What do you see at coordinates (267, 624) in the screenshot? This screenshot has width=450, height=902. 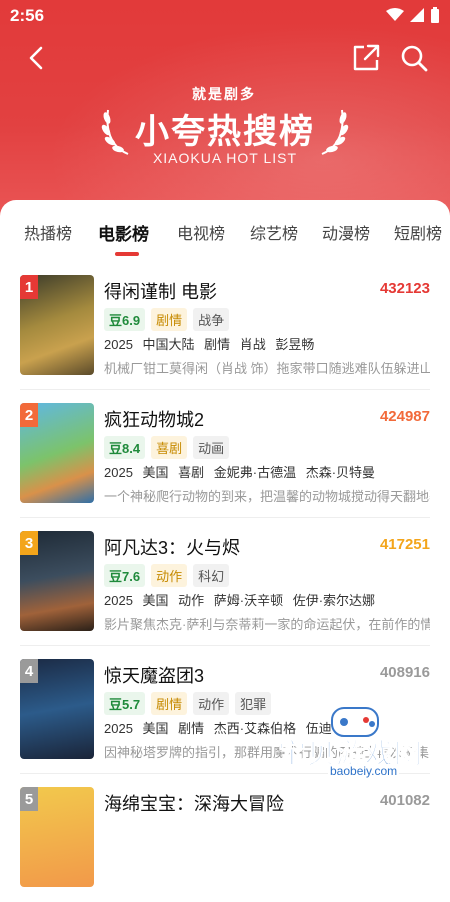 I see `movie-desc: 影片聚焦杰克·萨利与奈蒂莉一家的命运起伏，在前作的情` at bounding box center [267, 624].